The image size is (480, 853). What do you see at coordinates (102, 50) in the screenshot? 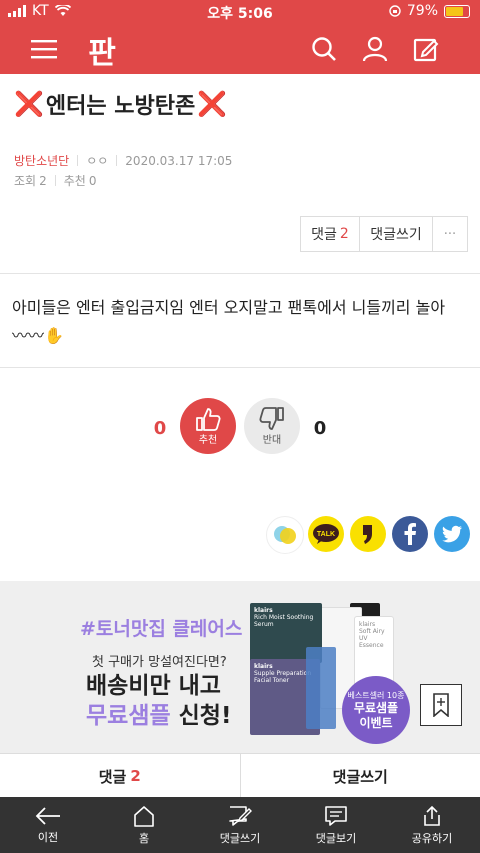
I see `pann-logo: 판` at bounding box center [102, 50].